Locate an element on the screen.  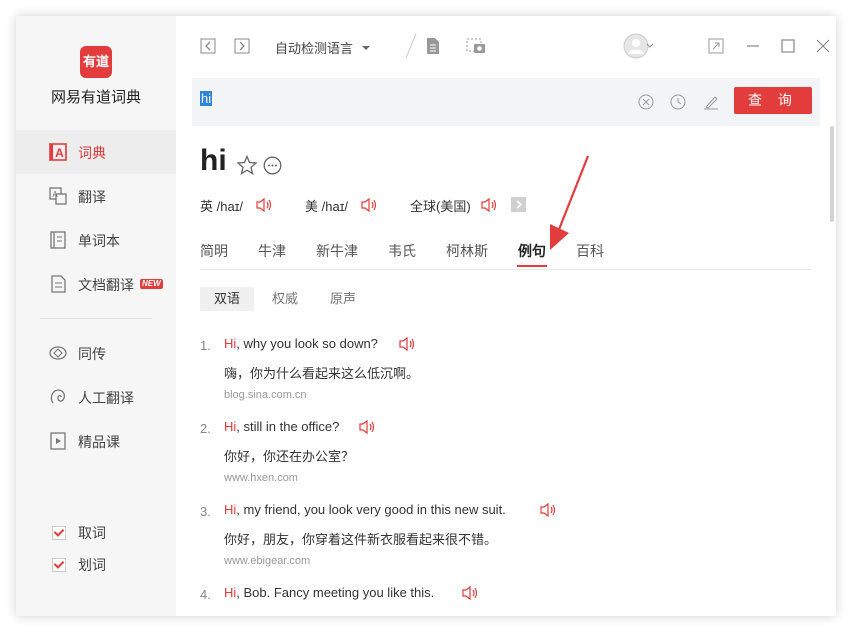
sidebar-item-label: 同传 is located at coordinates (92, 354).